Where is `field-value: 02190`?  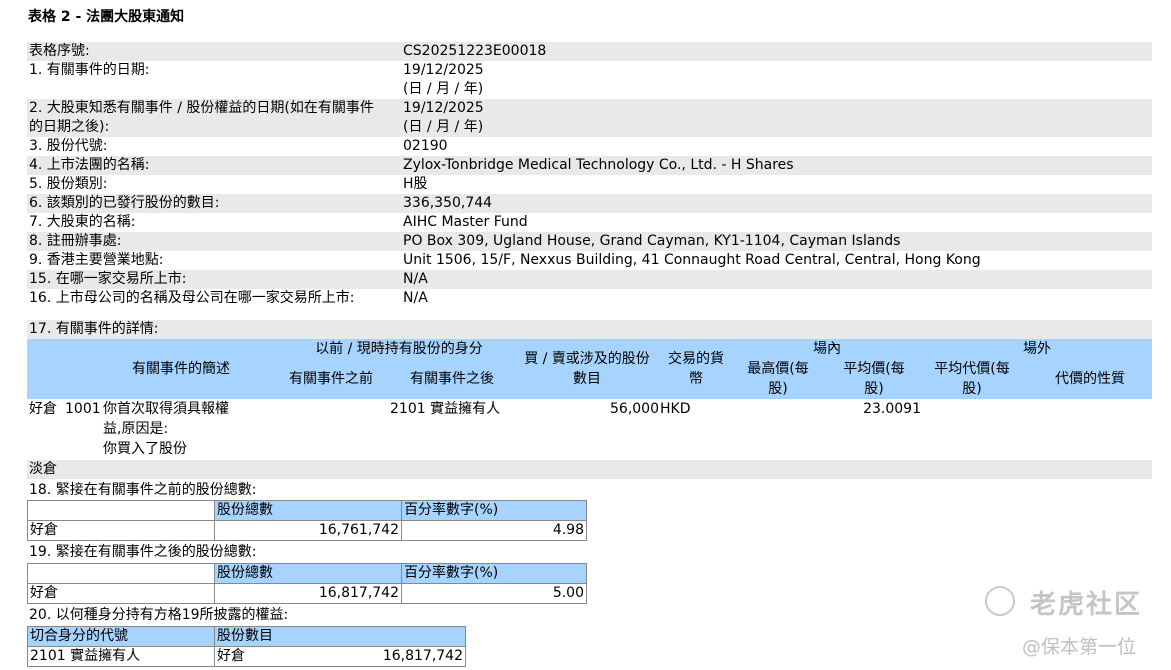
field-value: 02190 is located at coordinates (425, 146).